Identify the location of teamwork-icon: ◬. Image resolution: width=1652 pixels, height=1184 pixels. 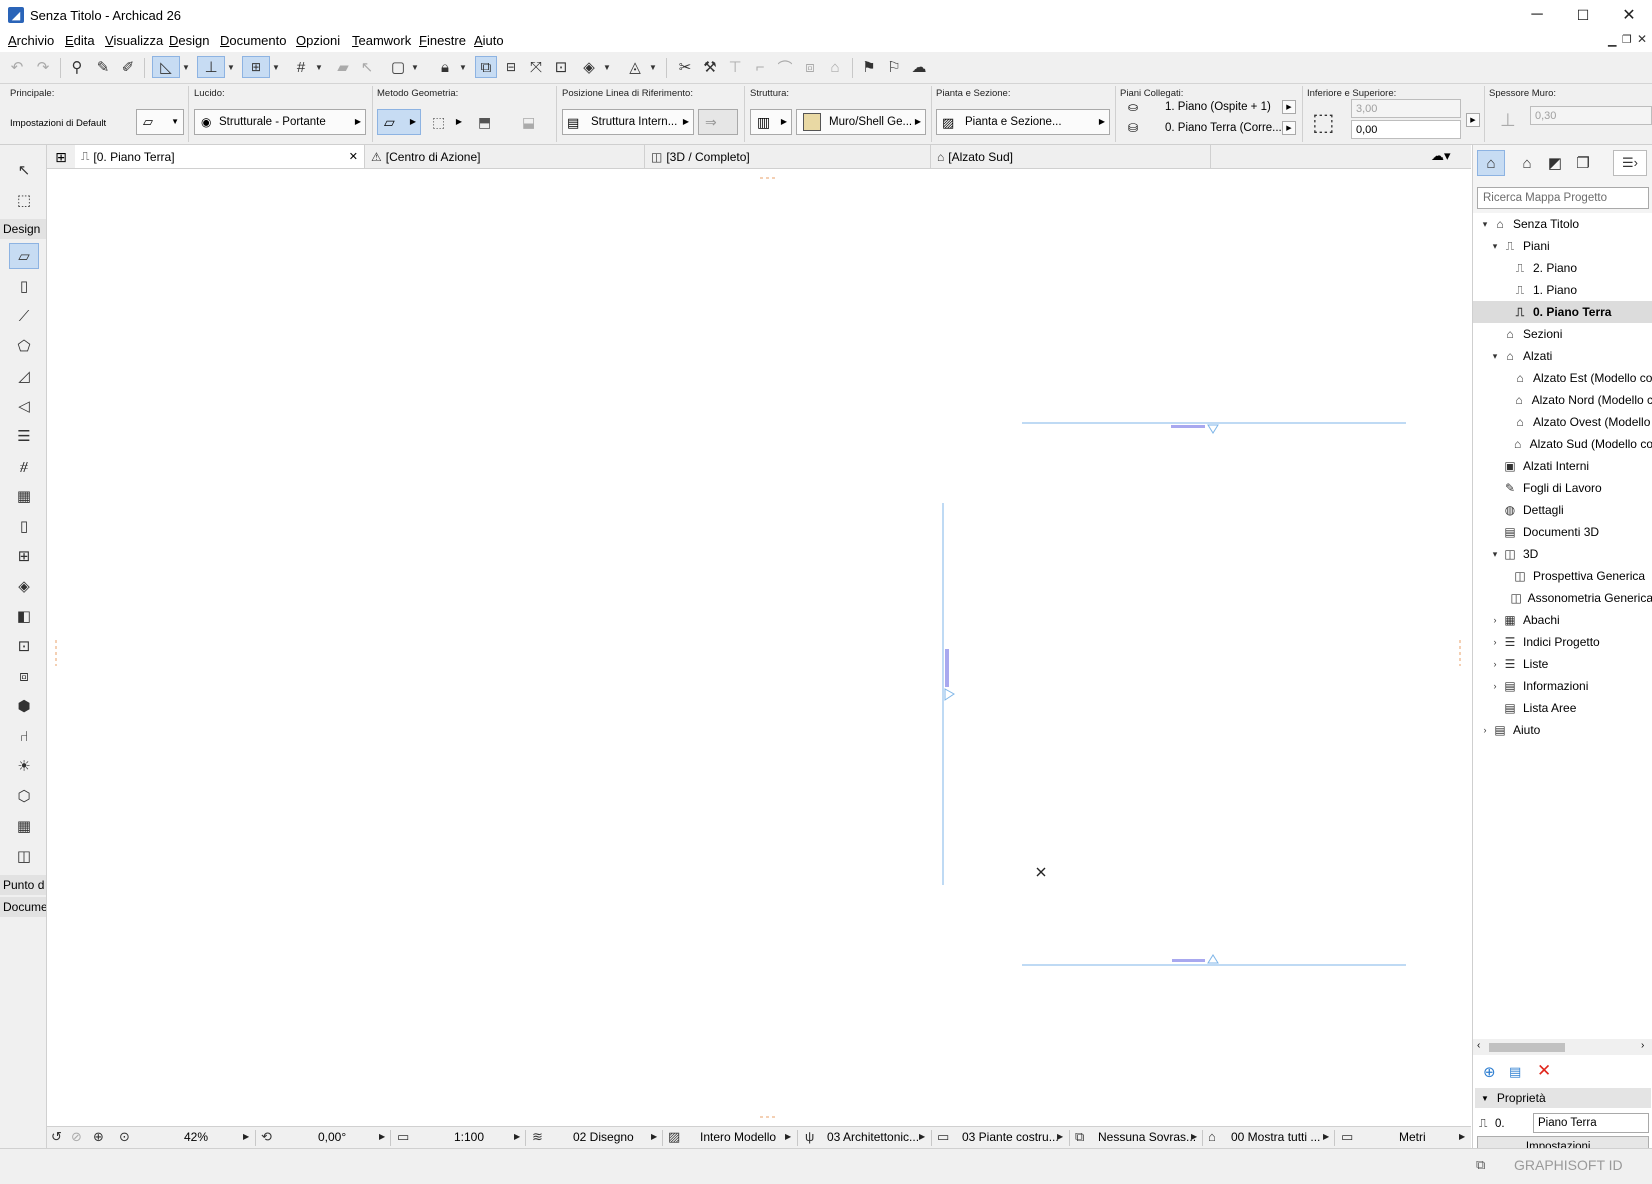
(635, 67).